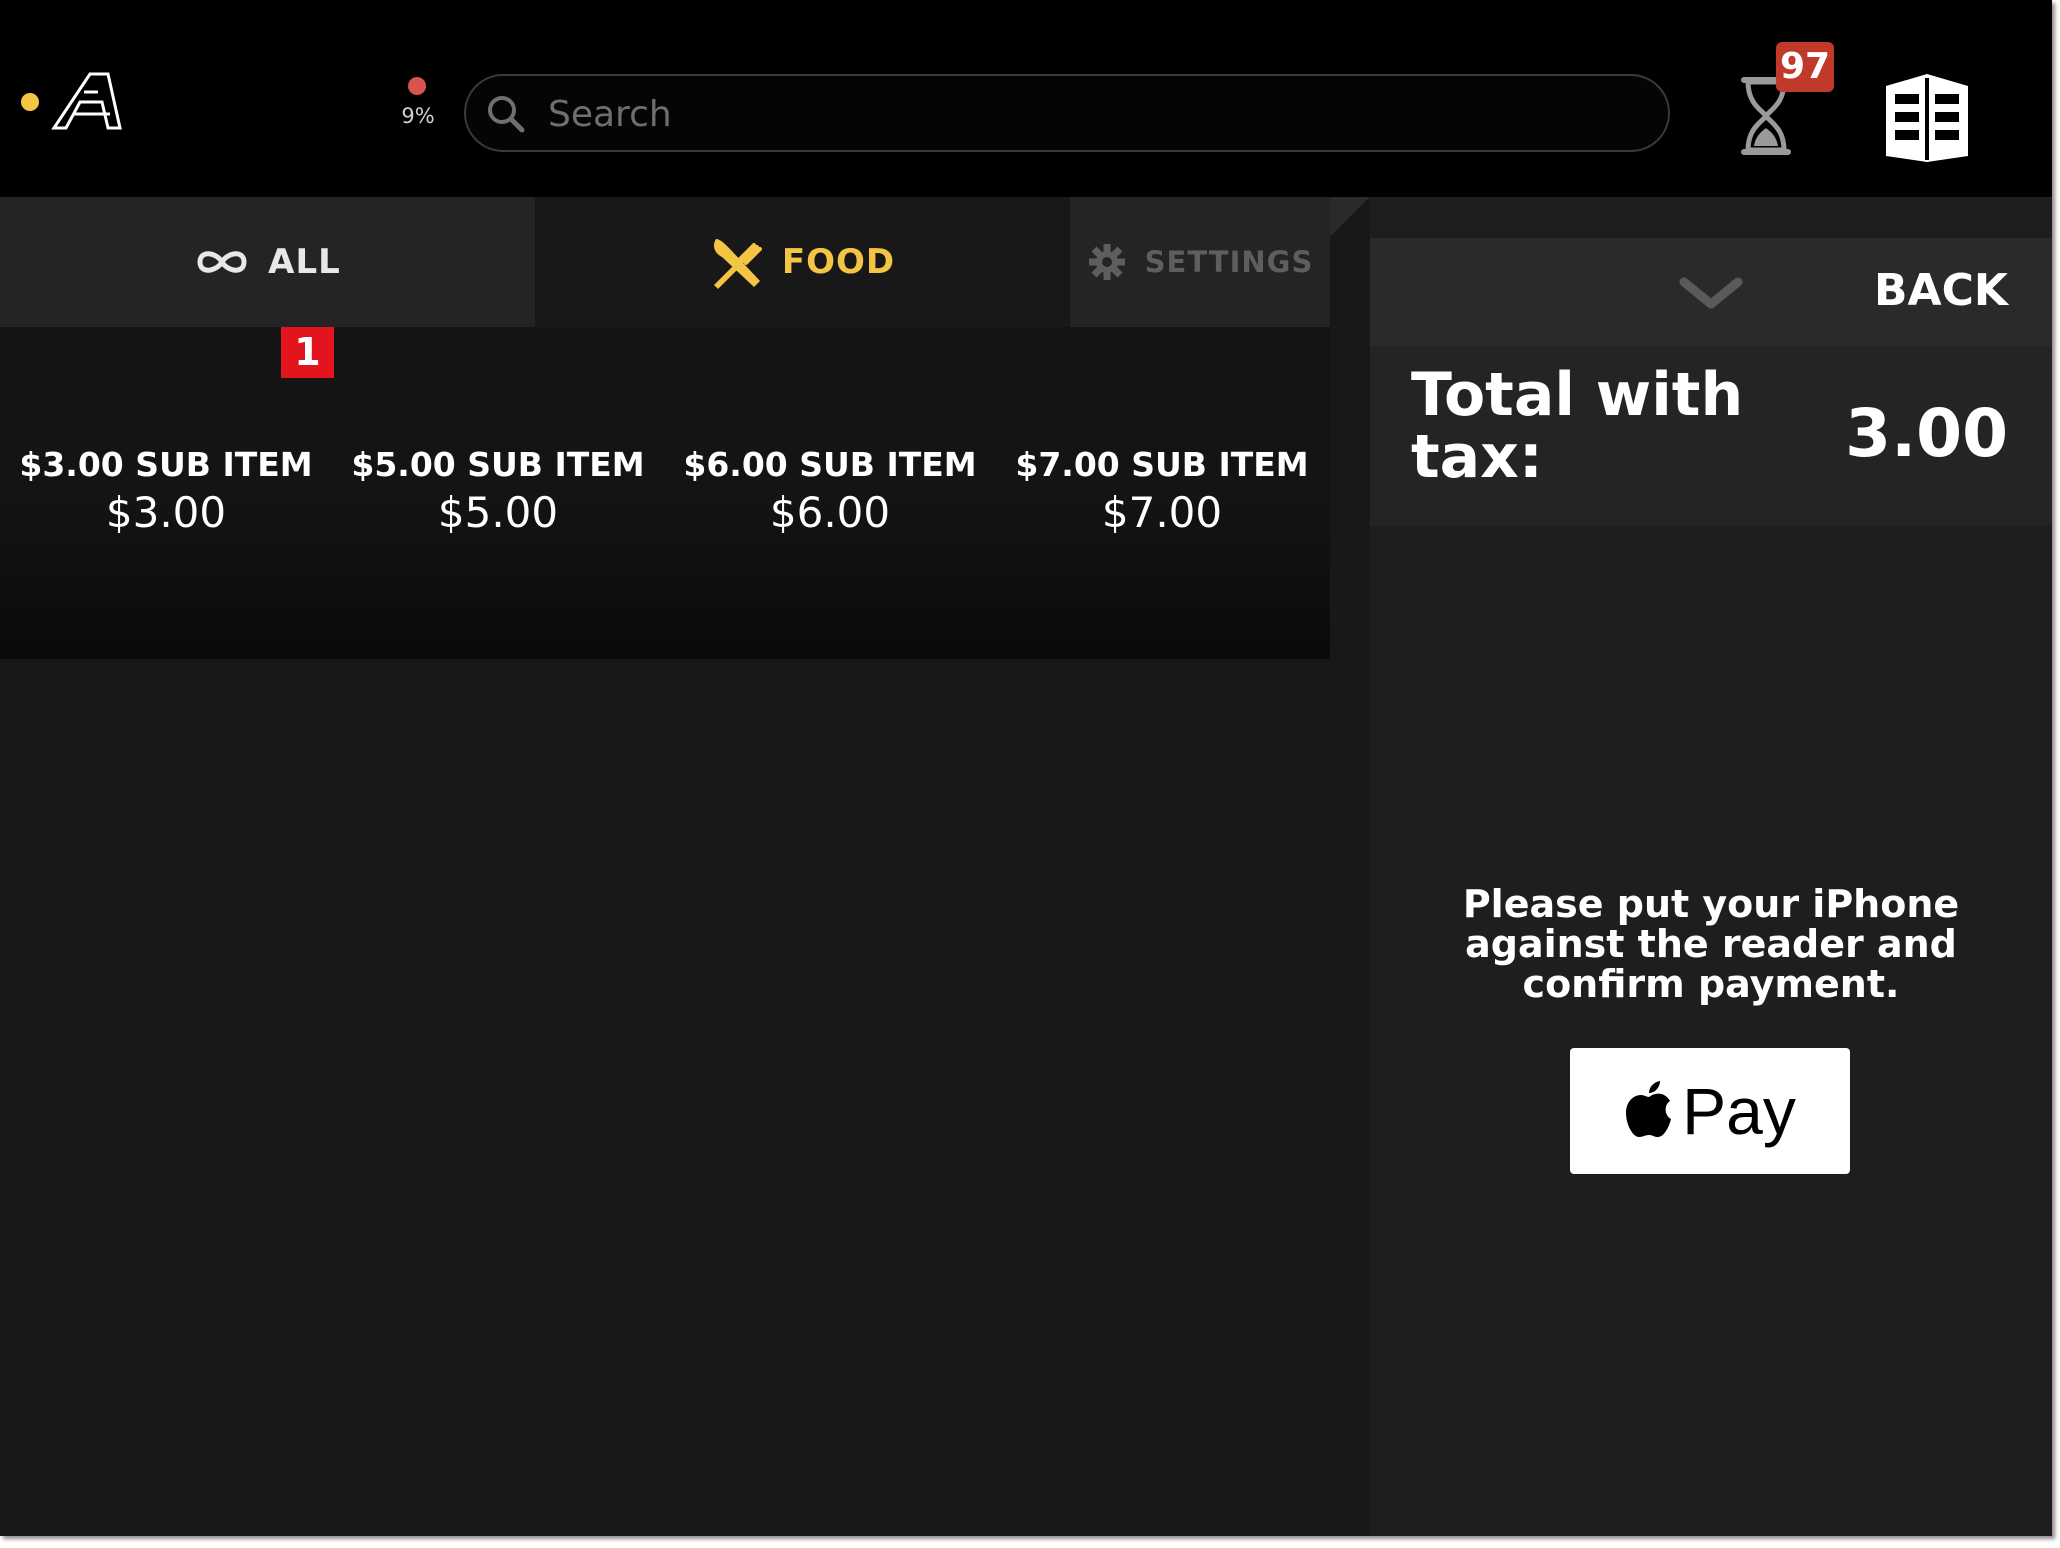 The image size is (2060, 1548). Describe the element at coordinates (1350, 217) in the screenshot. I see `tab-corner` at that location.